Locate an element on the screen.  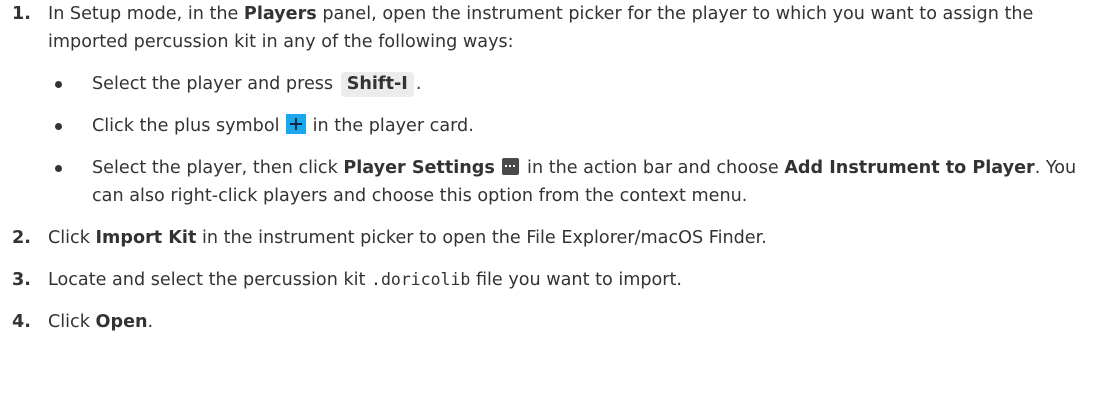
shortcut-key: Shift-I is located at coordinates (377, 84).